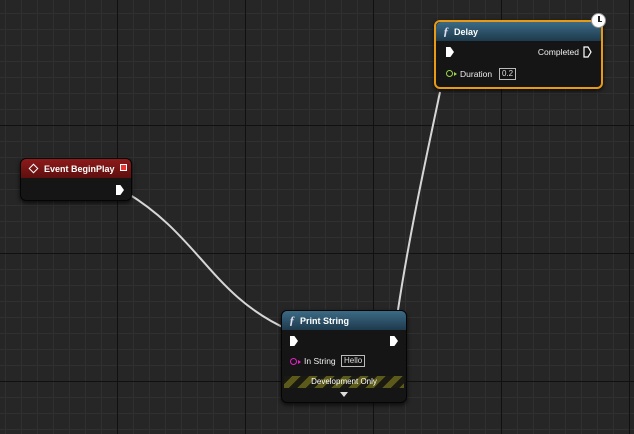  I want to click on in-string-input: Hello, so click(353, 361).